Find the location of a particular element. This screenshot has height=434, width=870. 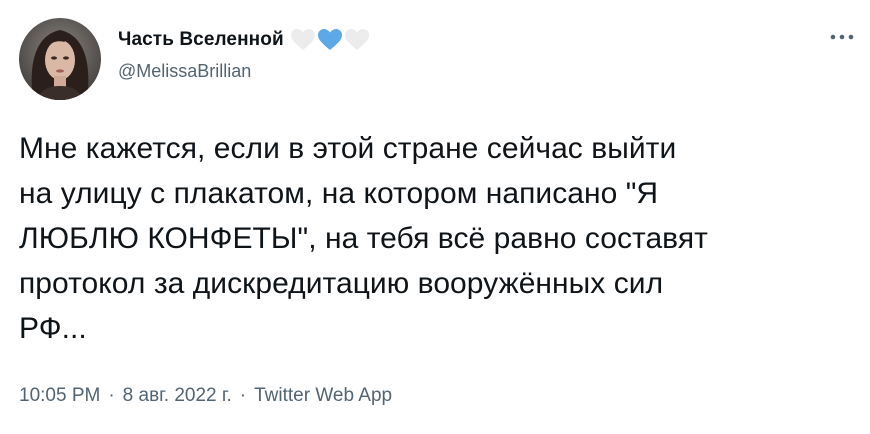

tweet-date: 8 авг. 2022 г. is located at coordinates (177, 396).